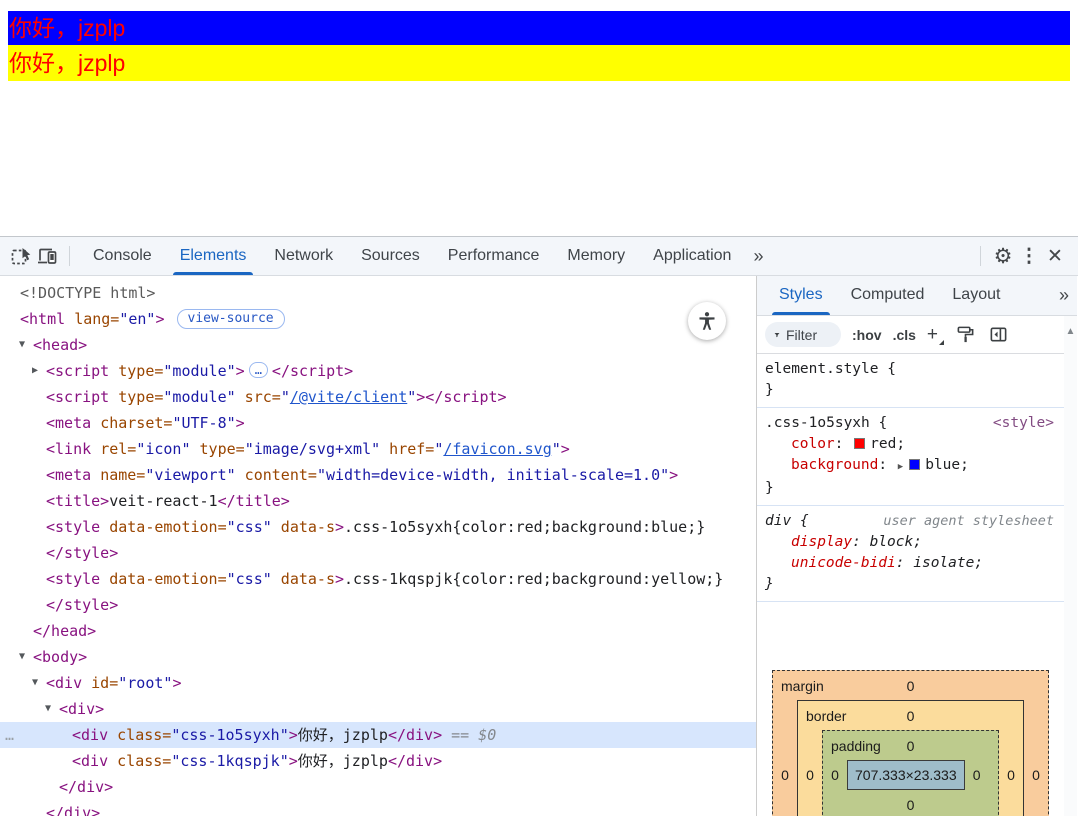 This screenshot has width=1078, height=816. I want to click on property-value: blue;, so click(947, 465).